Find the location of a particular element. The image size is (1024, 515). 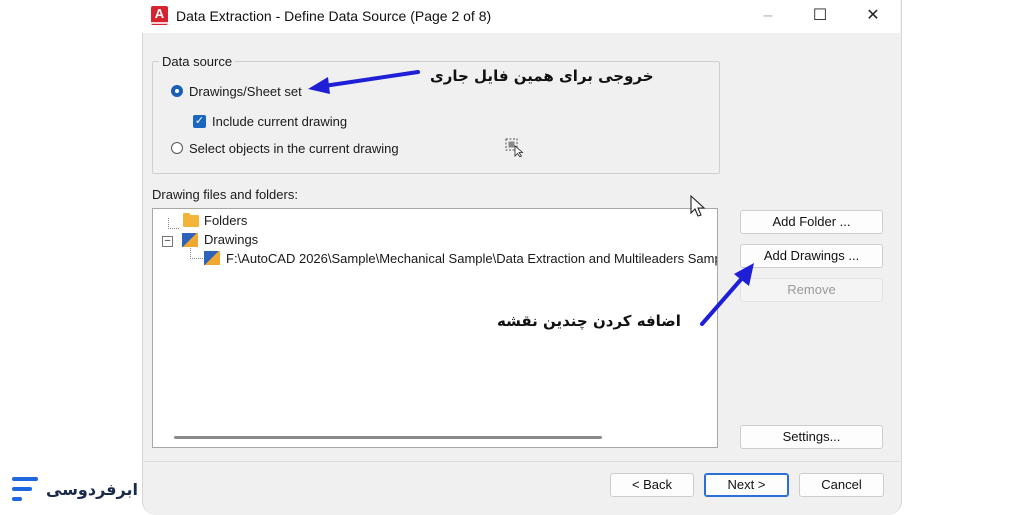

cancel-button: Cancel is located at coordinates (841, 485).